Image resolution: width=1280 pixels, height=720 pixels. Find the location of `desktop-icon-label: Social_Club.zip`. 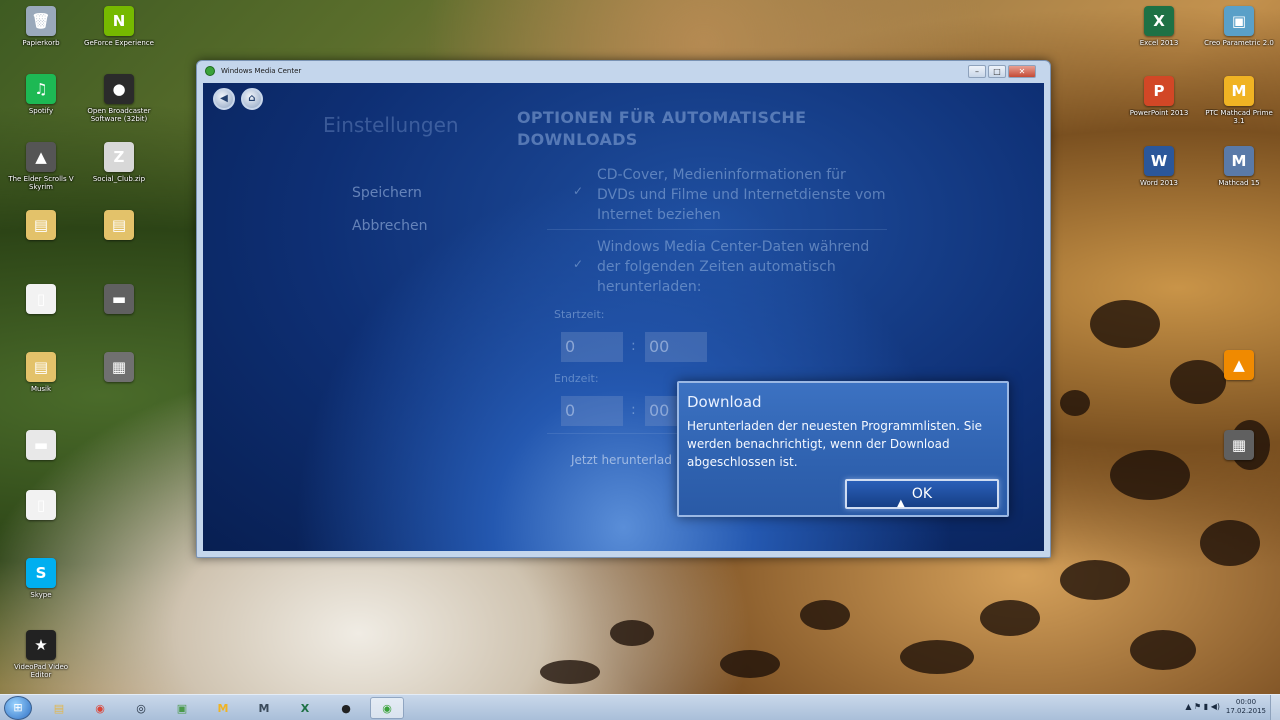

desktop-icon-label: Social_Club.zip is located at coordinates (119, 179).